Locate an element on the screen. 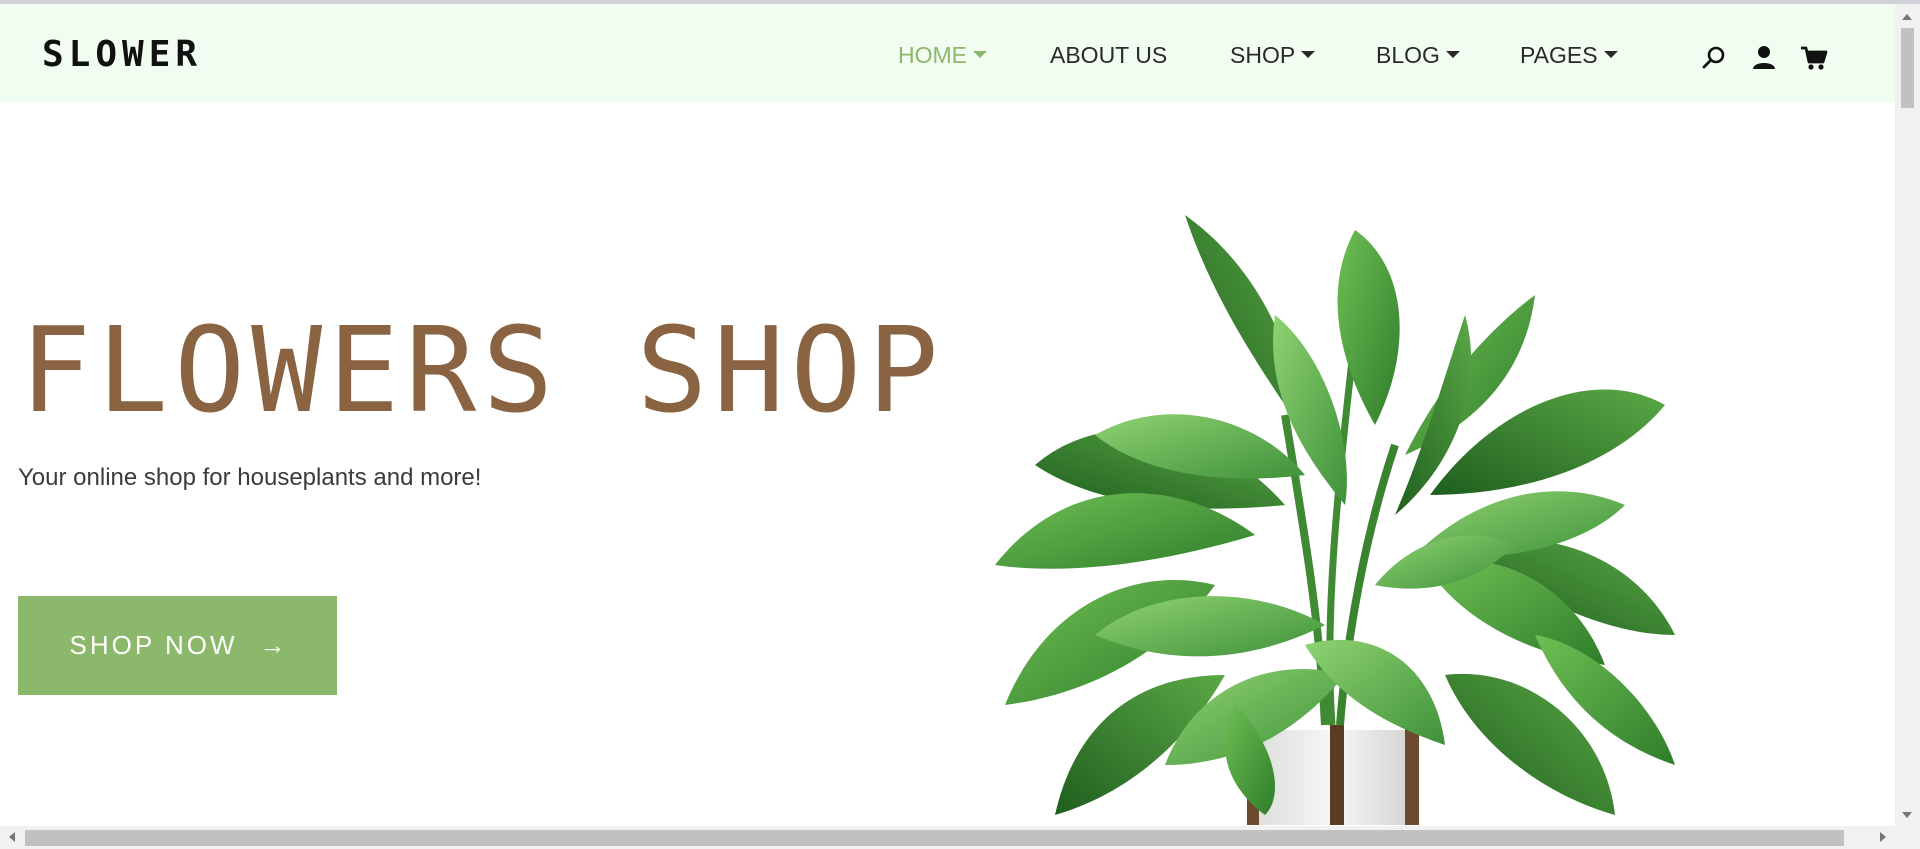 Image resolution: width=1920 pixels, height=849 pixels. cart-icon is located at coordinates (1814, 58).